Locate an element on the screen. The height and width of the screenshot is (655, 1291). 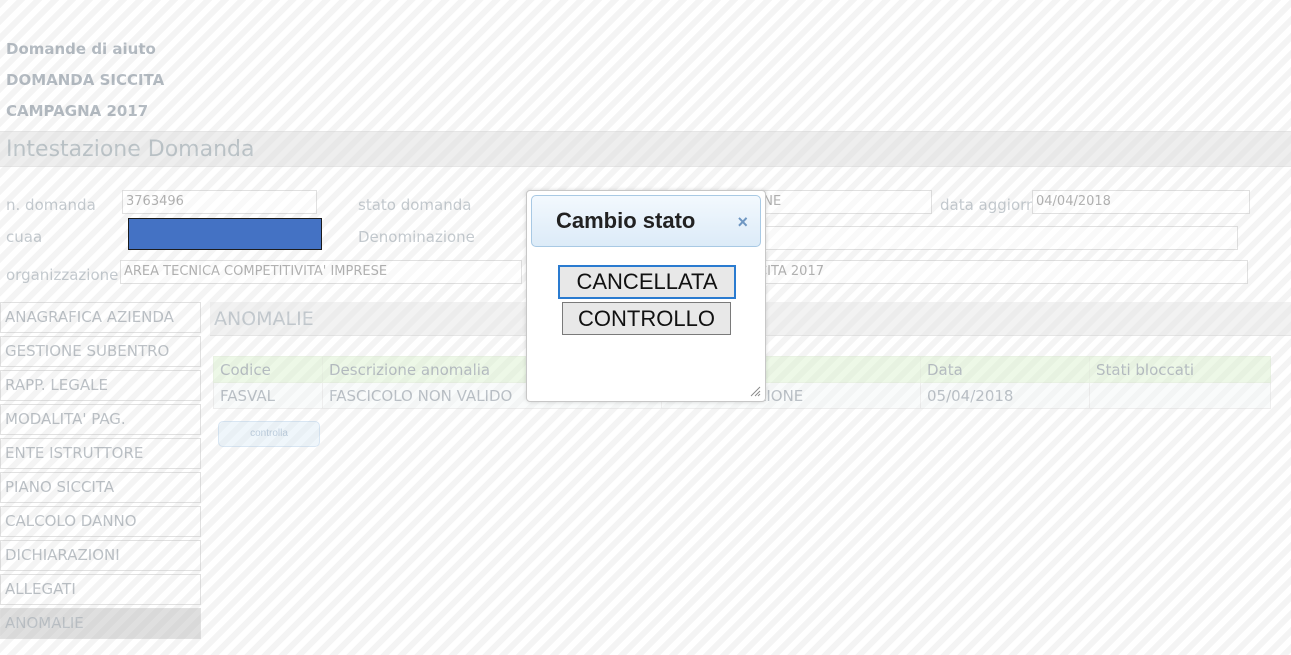
denominazione-label: Denominazione is located at coordinates (416, 237).